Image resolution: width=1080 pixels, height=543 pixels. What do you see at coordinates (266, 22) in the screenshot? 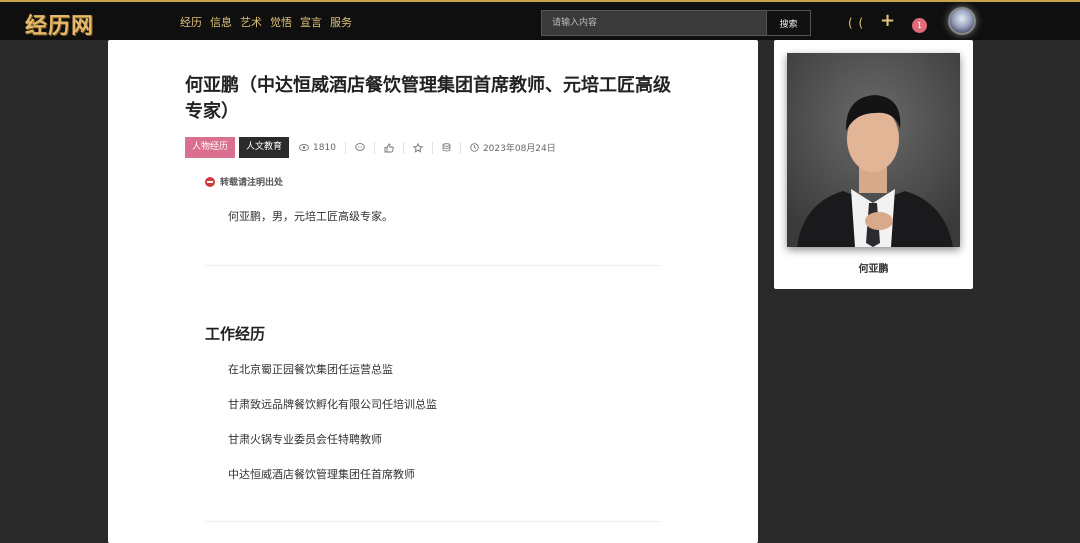
I see `main-nav: 经历 信息 艺术 觉悟 宣言 服务` at bounding box center [266, 22].